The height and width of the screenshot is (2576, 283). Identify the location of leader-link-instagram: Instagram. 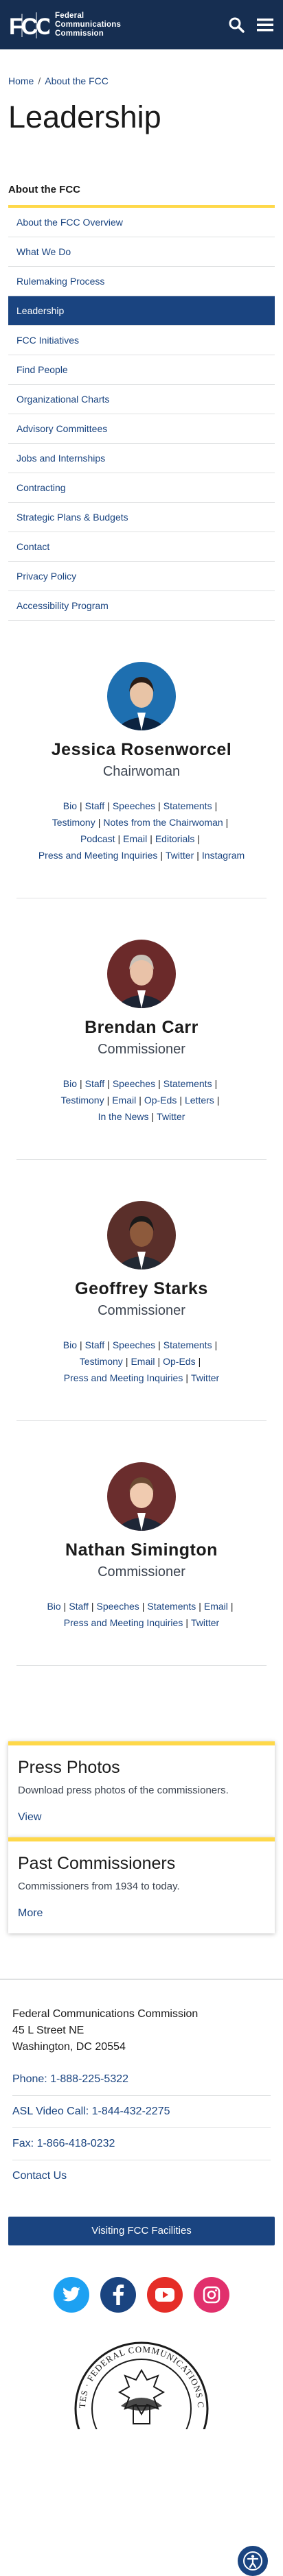
(223, 855).